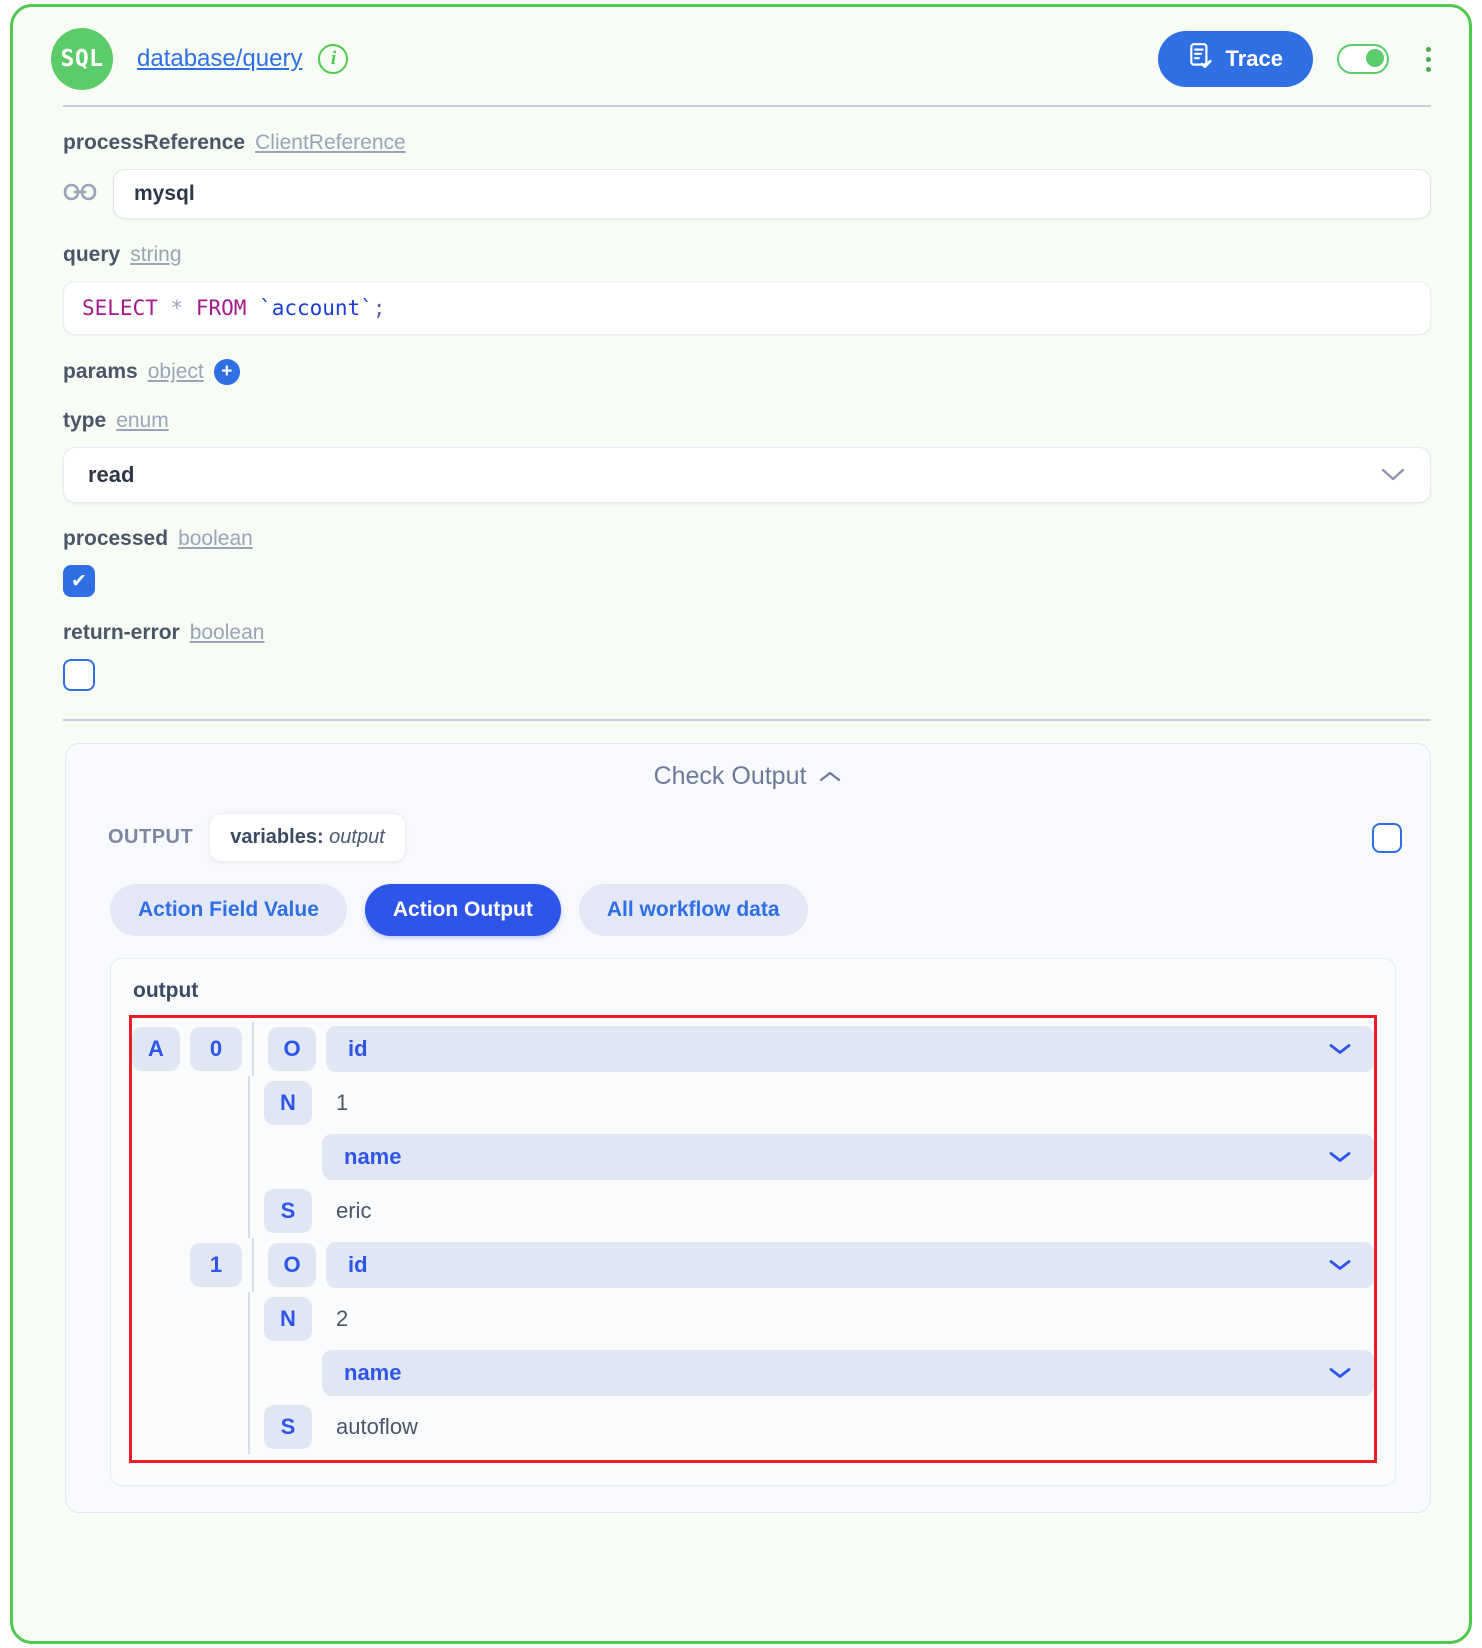 The width and height of the screenshot is (1482, 1648). I want to click on tree-value-name: eric, so click(354, 1210).